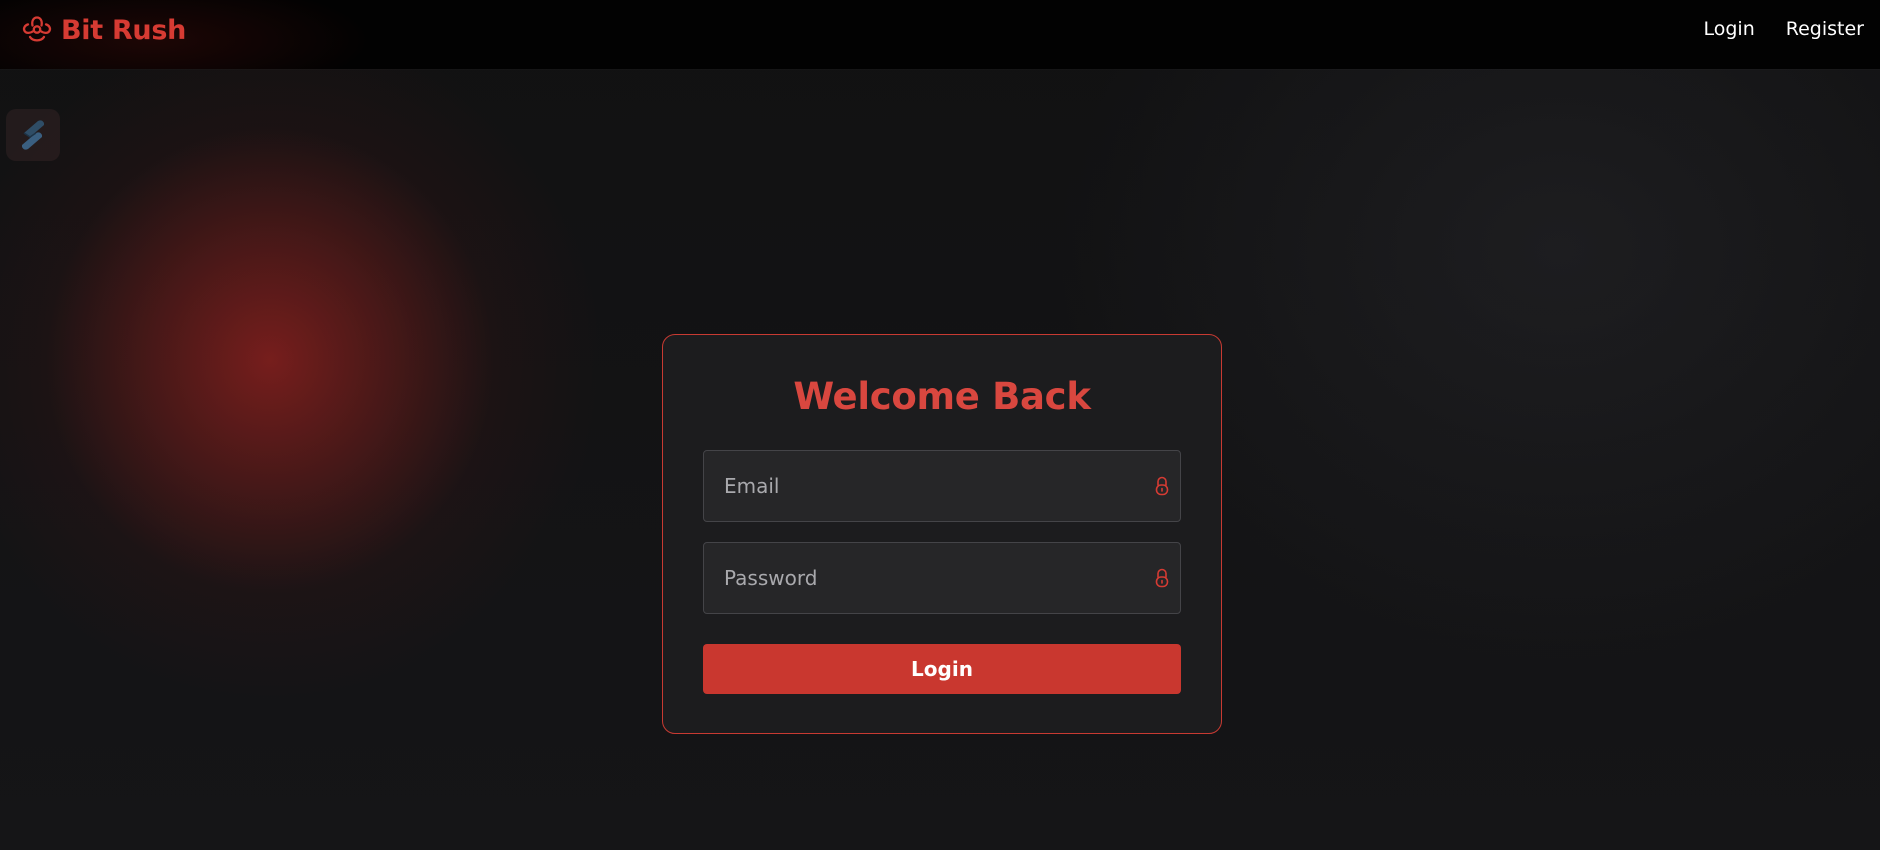 This screenshot has width=1880, height=850. I want to click on side-tool-button, so click(33, 135).